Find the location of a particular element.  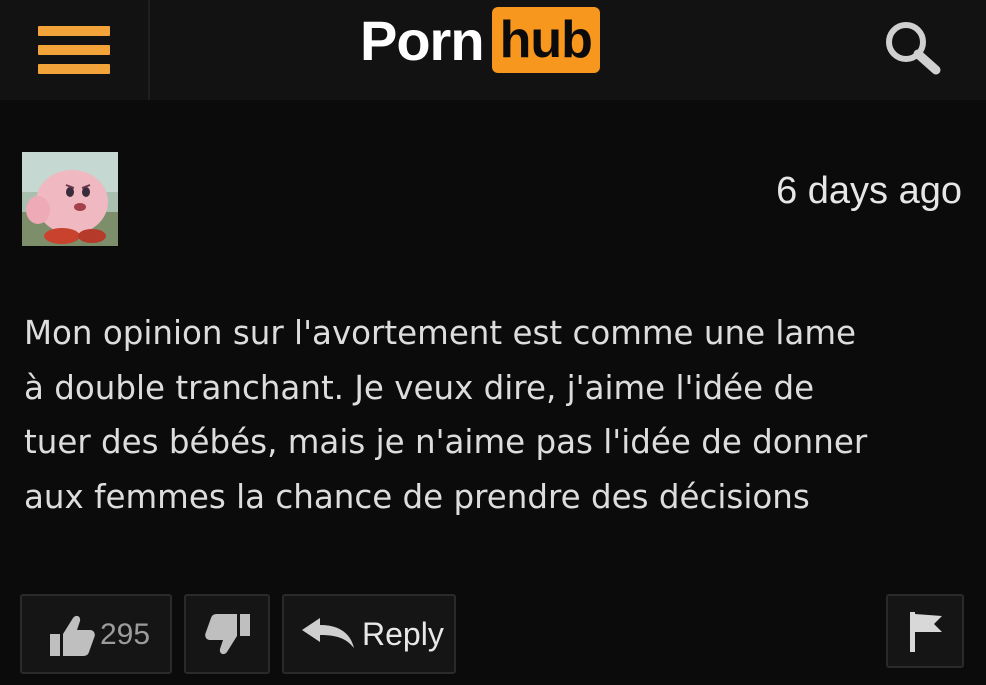

dislike-button is located at coordinates (227, 634).